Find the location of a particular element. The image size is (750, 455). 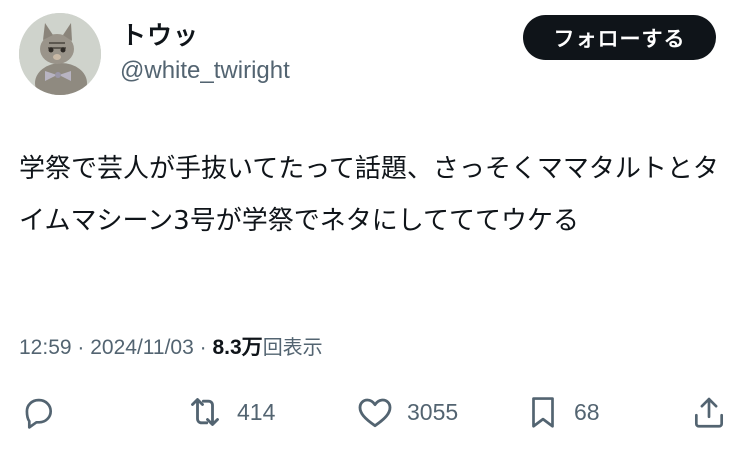

follow-button: フォローする is located at coordinates (619, 37).